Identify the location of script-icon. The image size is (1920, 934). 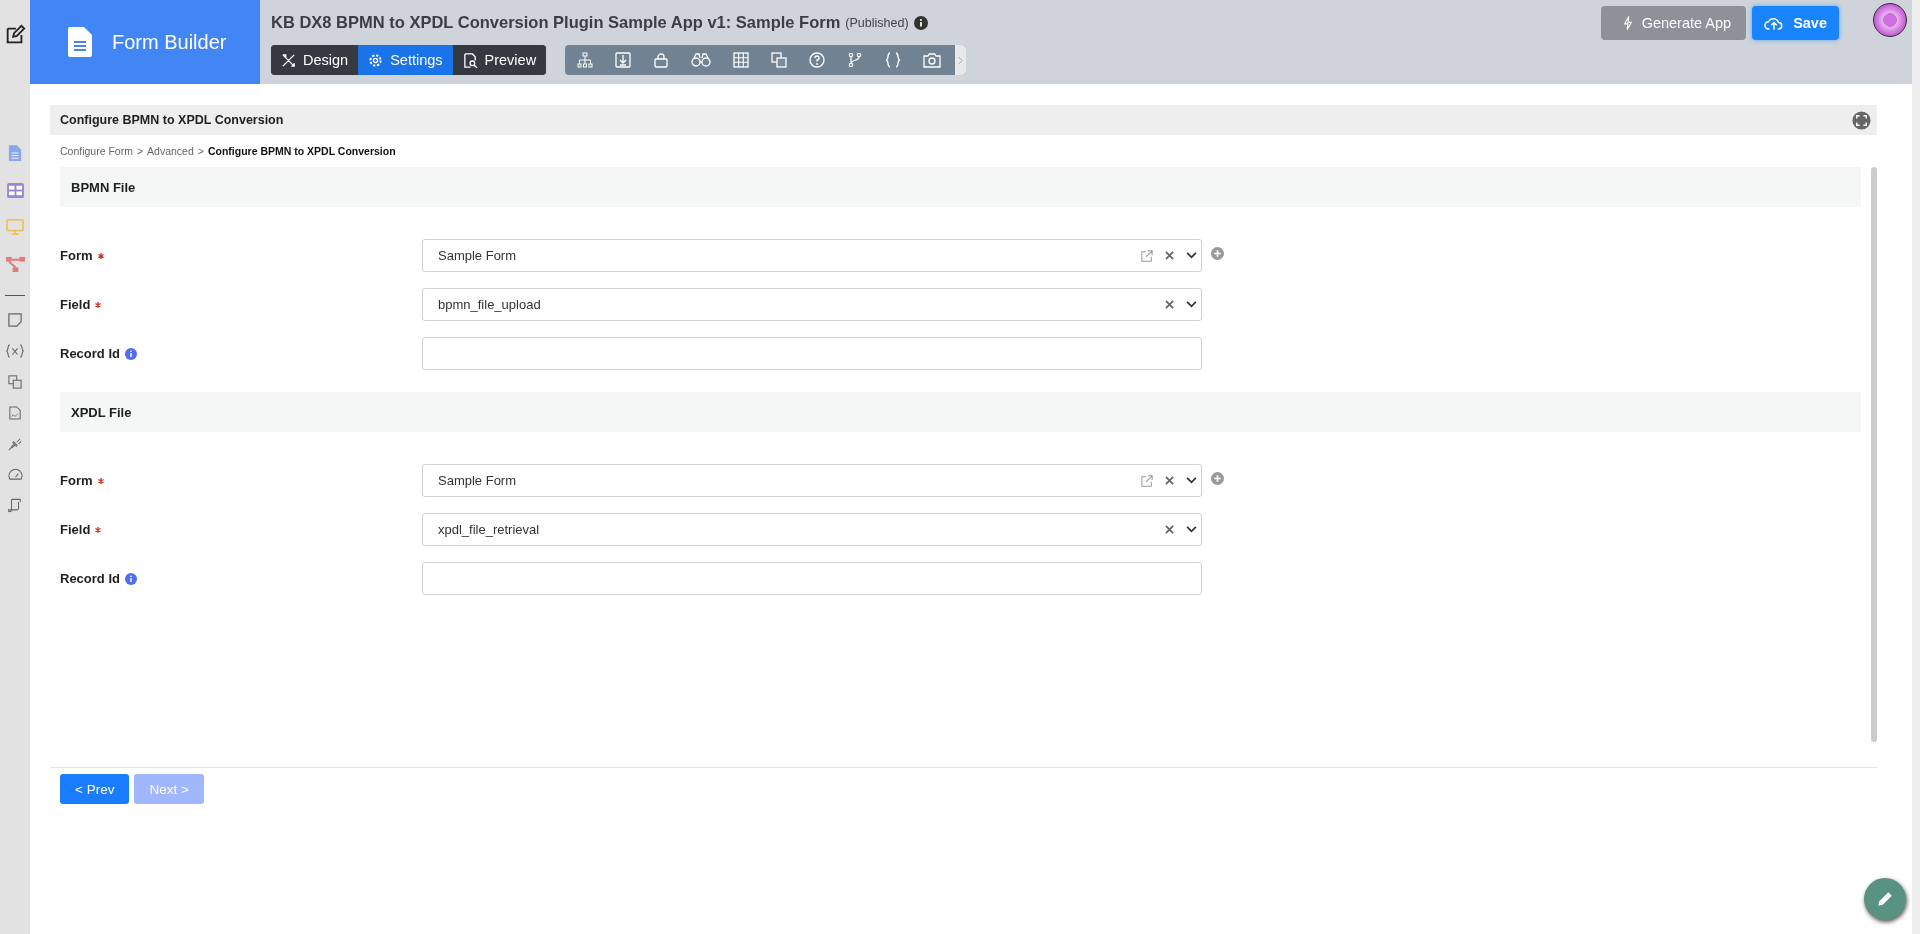
(15, 505).